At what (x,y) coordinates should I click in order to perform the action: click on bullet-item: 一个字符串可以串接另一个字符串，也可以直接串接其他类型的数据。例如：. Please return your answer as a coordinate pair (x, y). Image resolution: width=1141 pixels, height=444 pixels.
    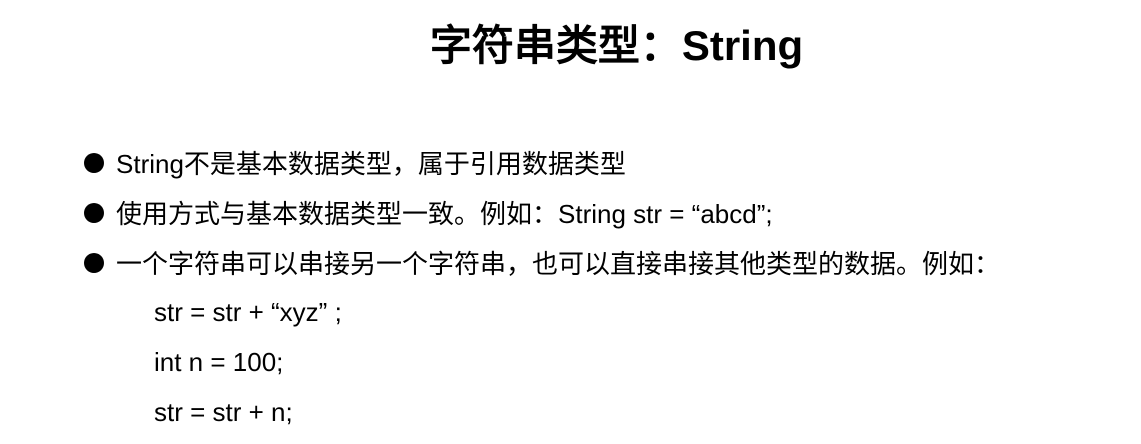
    Looking at the image, I should click on (609, 264).